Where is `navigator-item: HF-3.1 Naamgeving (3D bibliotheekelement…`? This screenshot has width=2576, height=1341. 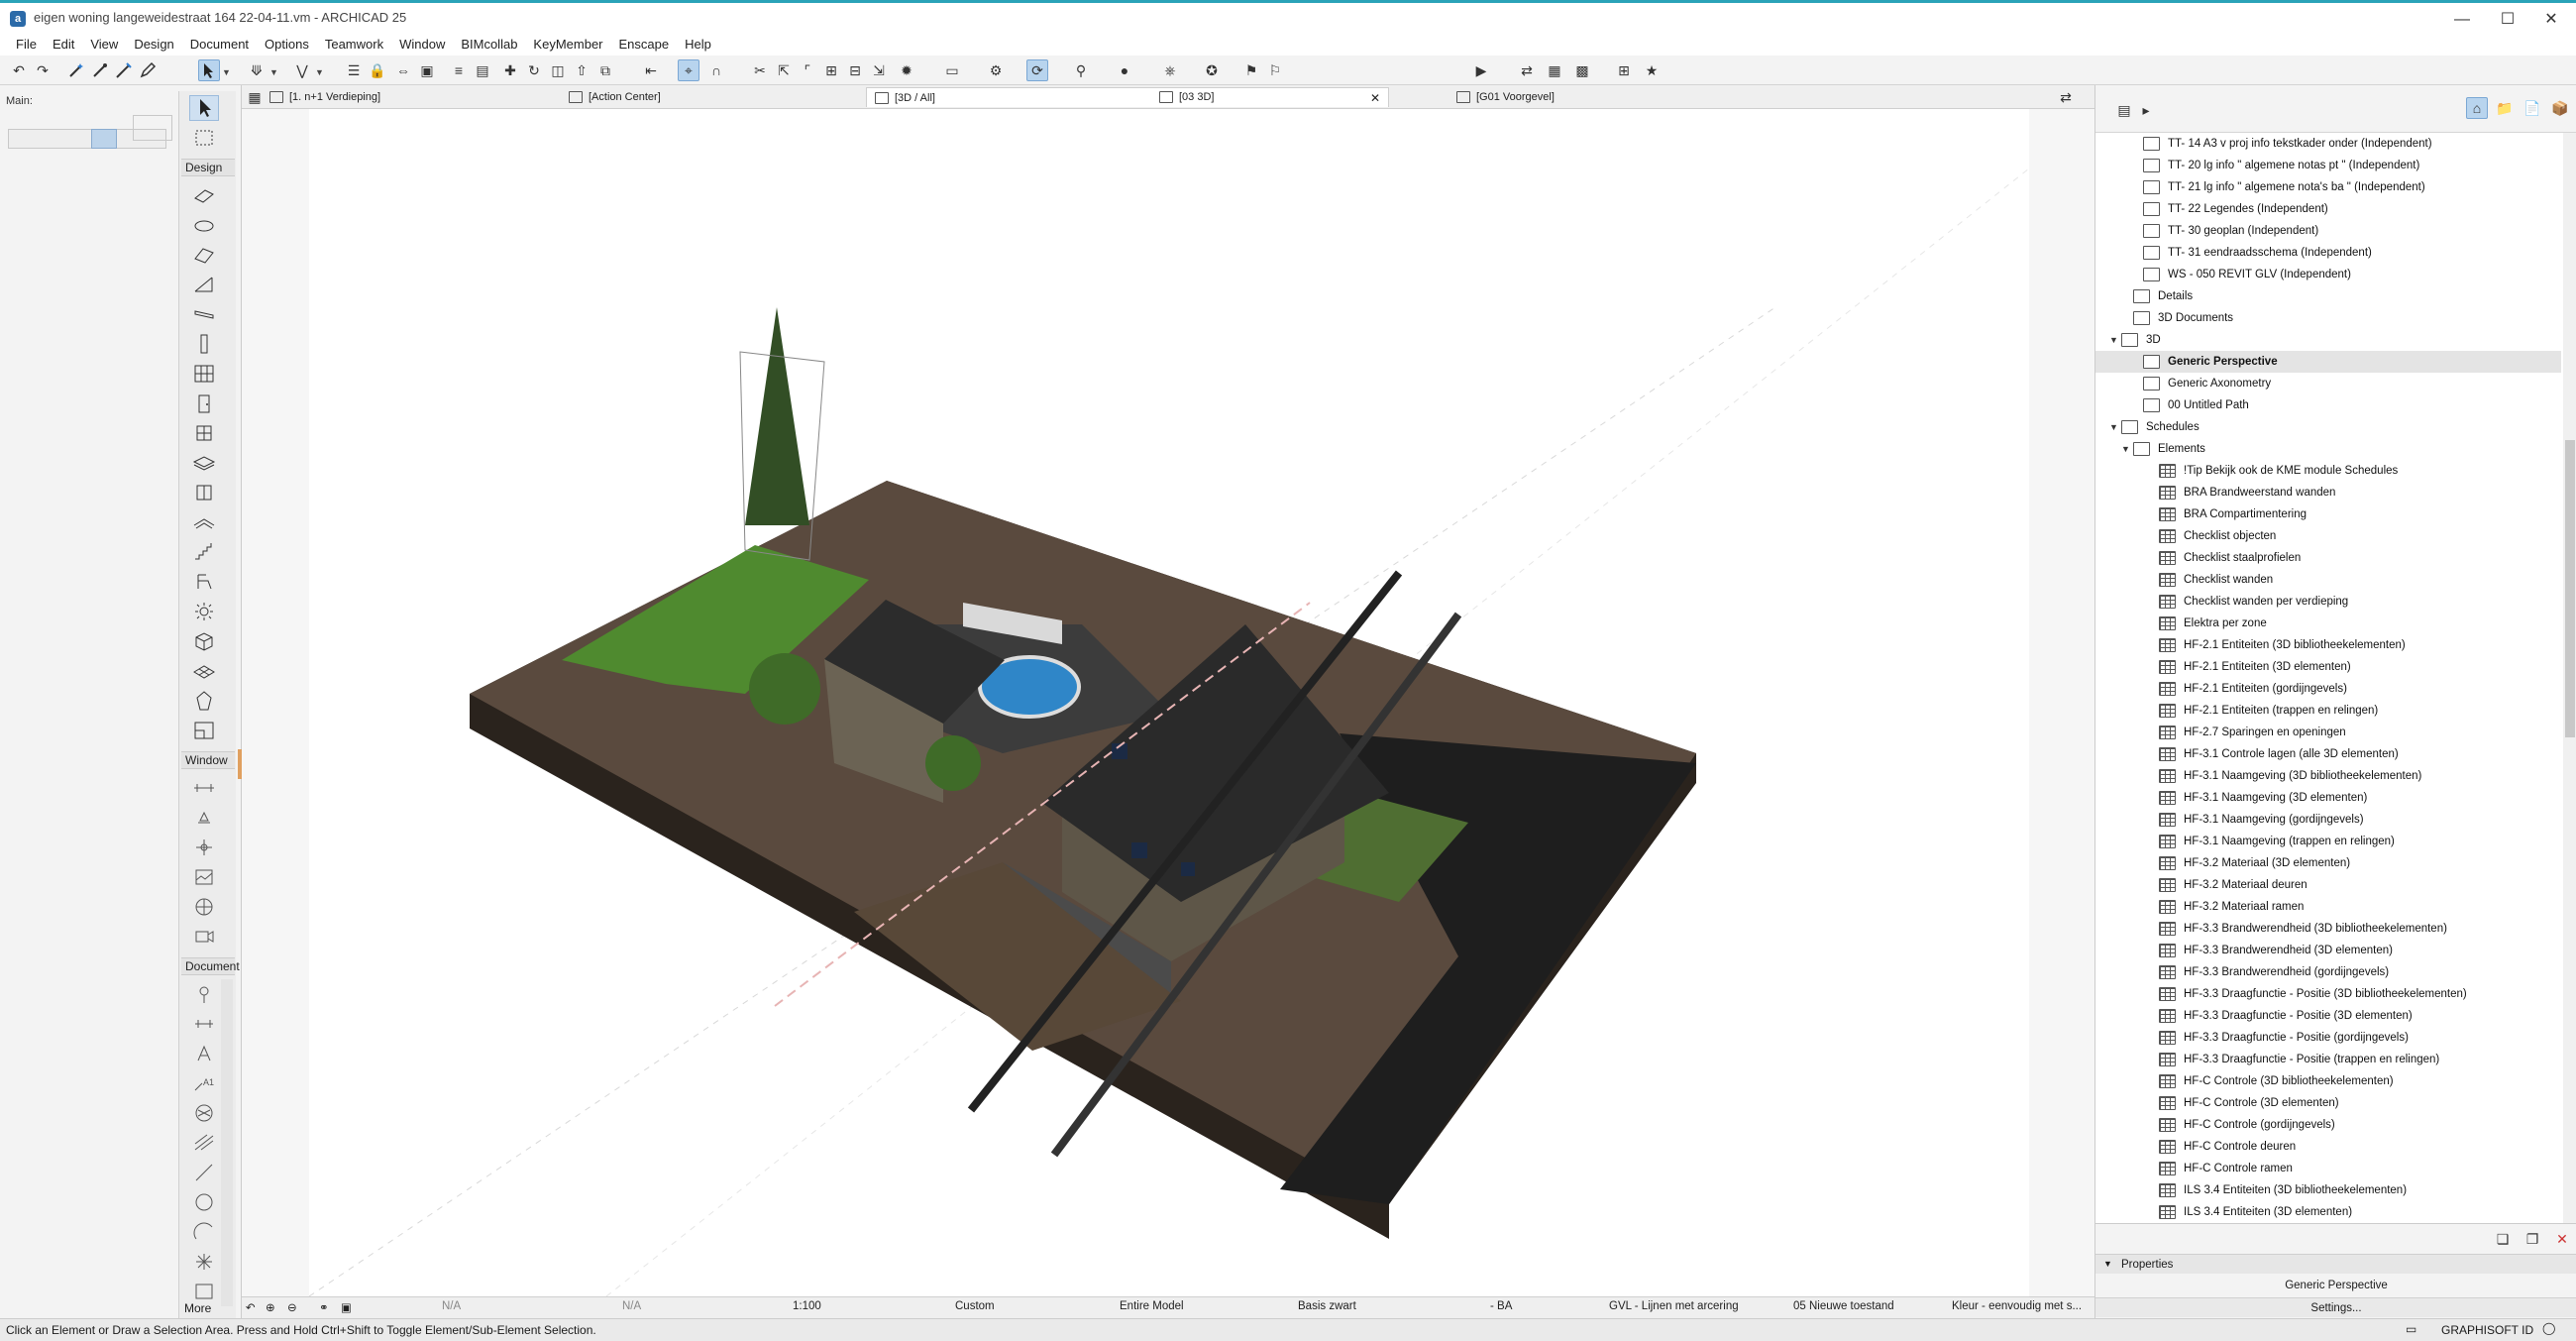
navigator-item: HF-3.1 Naamgeving (3D bibliotheekelement… is located at coordinates (2328, 776).